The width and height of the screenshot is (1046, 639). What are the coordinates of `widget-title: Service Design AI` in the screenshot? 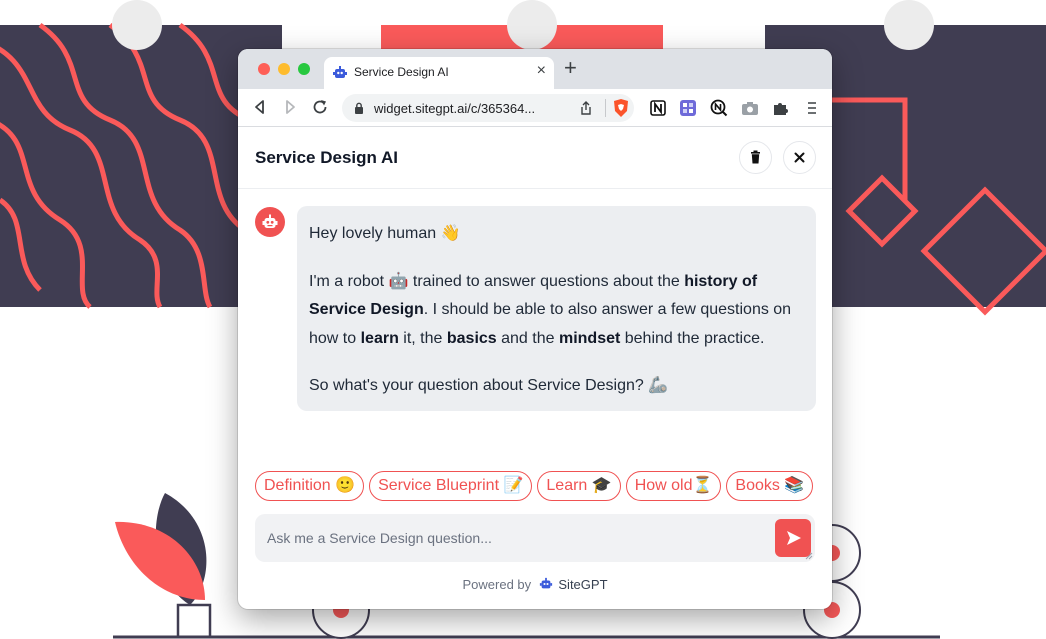 It's located at (326, 157).